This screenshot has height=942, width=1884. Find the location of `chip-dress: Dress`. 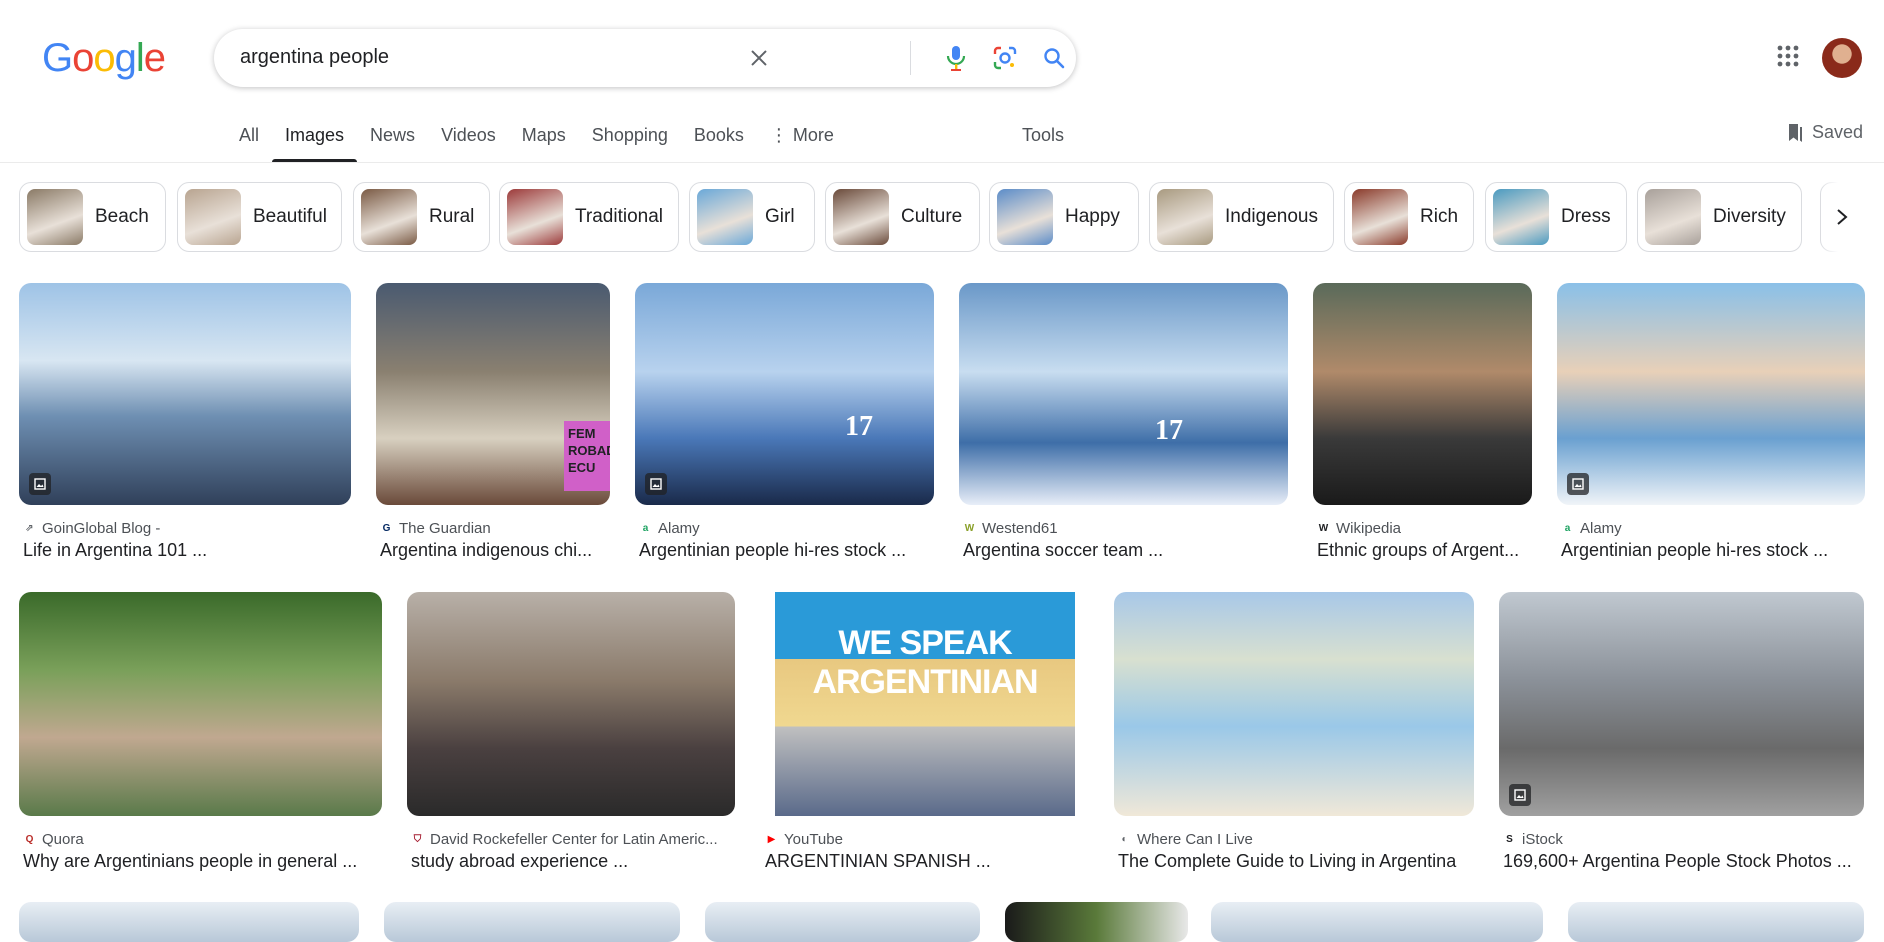

chip-dress: Dress is located at coordinates (1556, 217).